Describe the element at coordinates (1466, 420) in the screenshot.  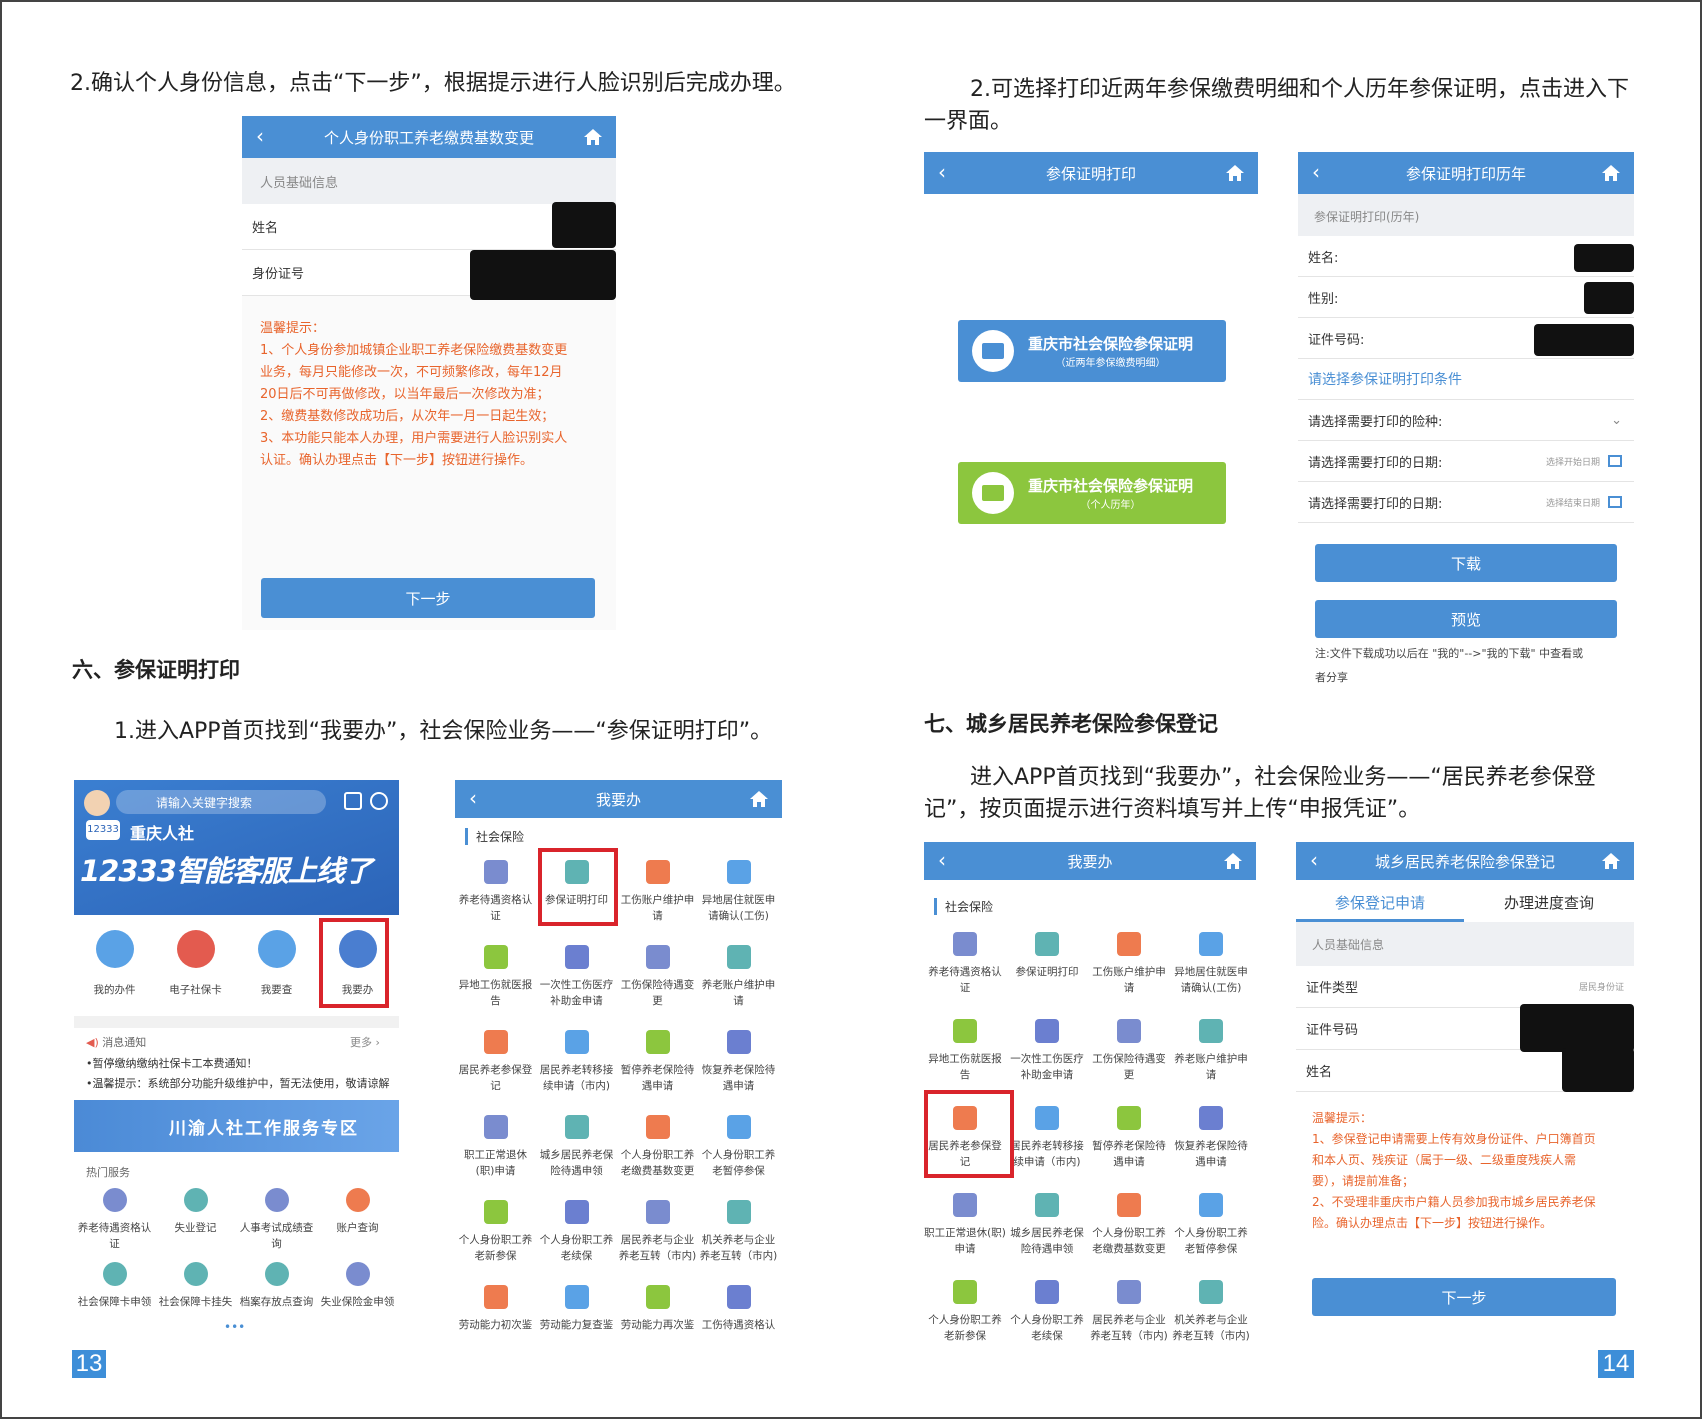
I see `type-select: 请选择需要打印的险种: ⌄` at that location.